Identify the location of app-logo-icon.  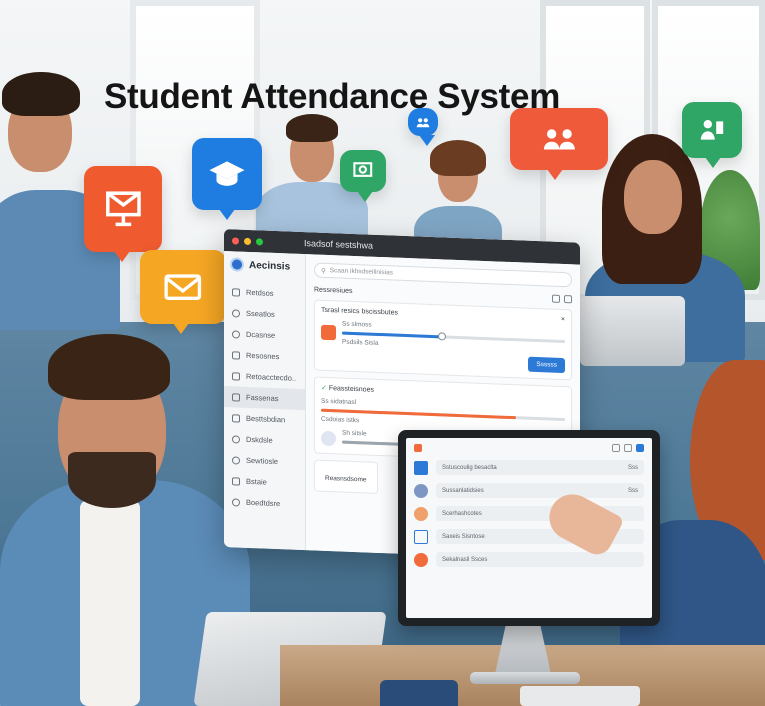
(418, 448).